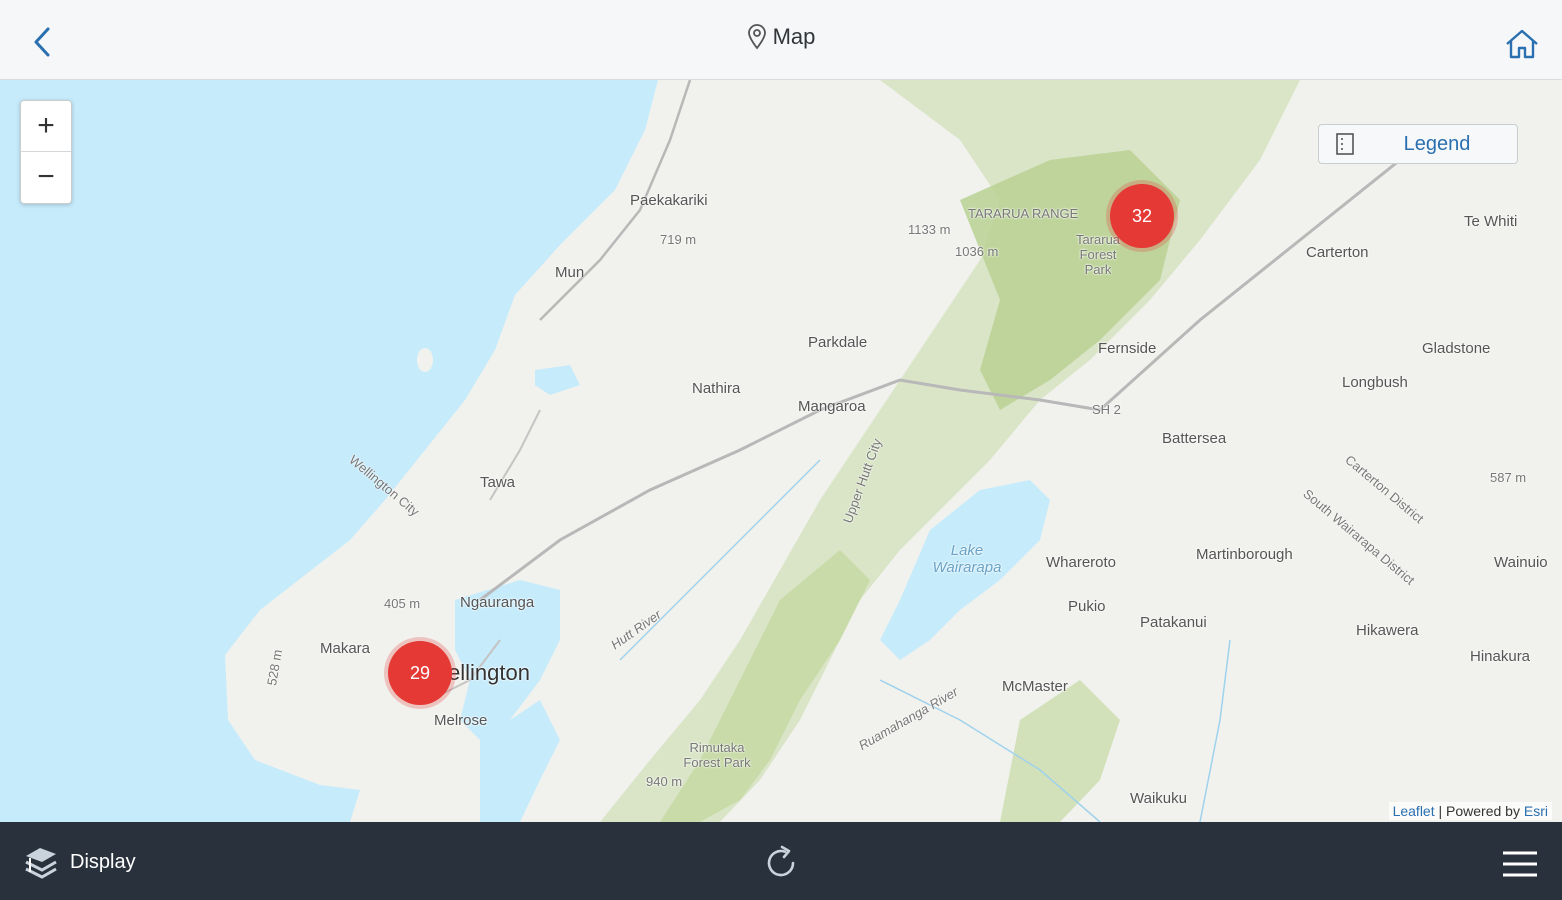 The image size is (1562, 900). Describe the element at coordinates (1173, 622) in the screenshot. I see `place-label: Patakanui` at that location.